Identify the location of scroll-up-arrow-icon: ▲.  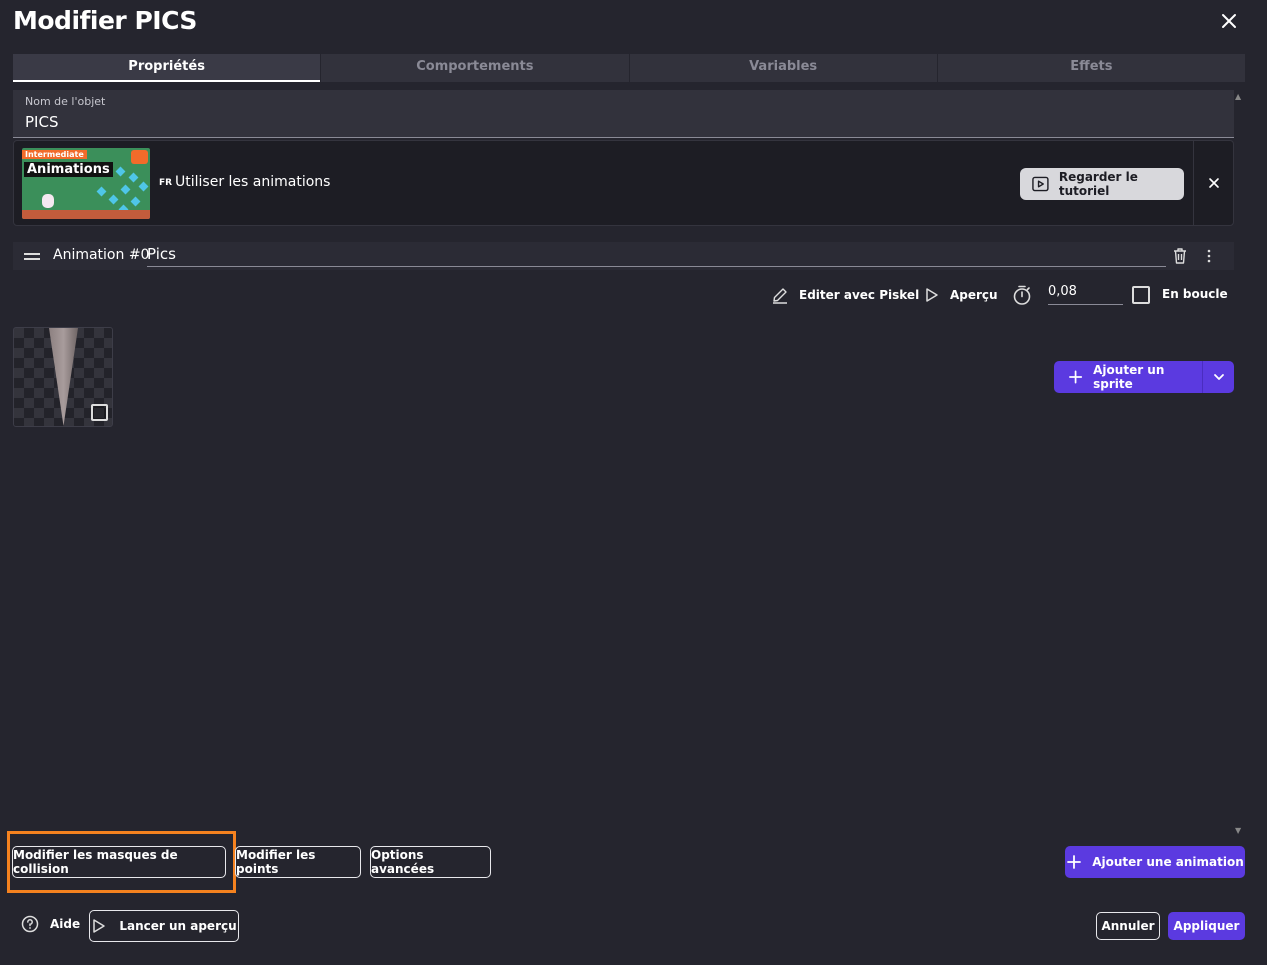
(1238, 96).